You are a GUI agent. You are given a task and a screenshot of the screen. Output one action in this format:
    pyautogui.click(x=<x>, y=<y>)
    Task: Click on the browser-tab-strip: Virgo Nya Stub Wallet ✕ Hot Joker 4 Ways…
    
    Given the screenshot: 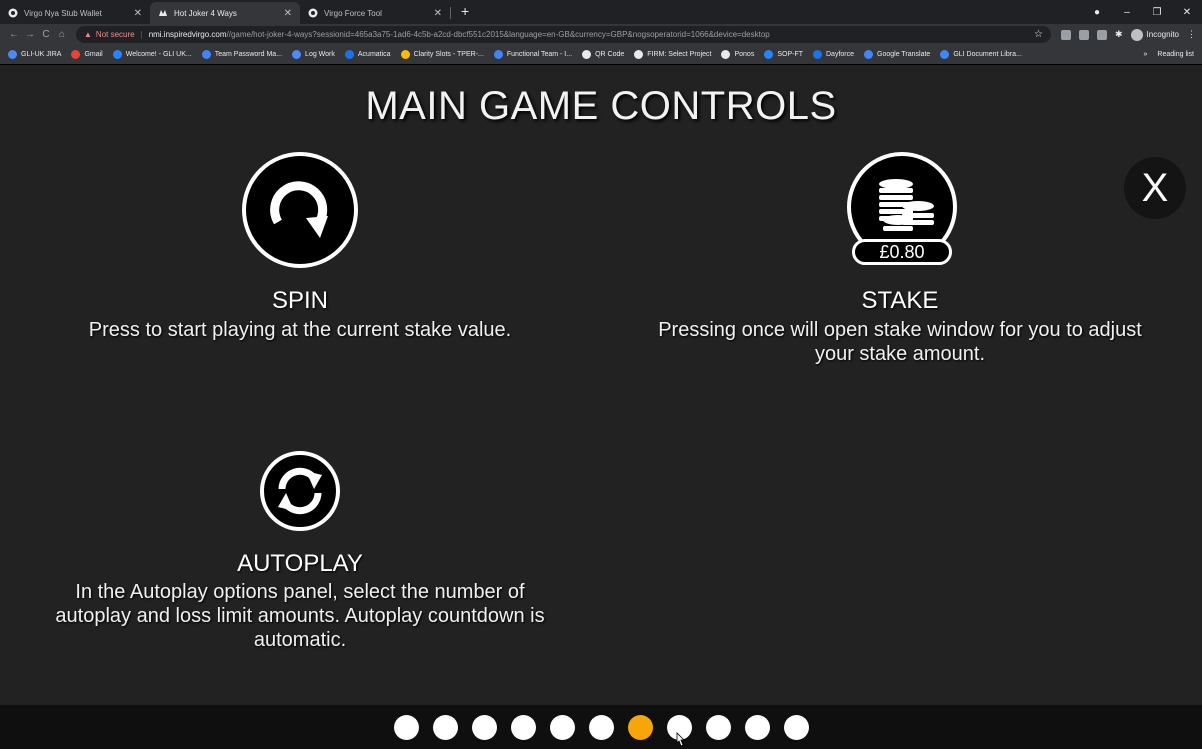 What is the action you would take?
    pyautogui.click(x=601, y=12)
    